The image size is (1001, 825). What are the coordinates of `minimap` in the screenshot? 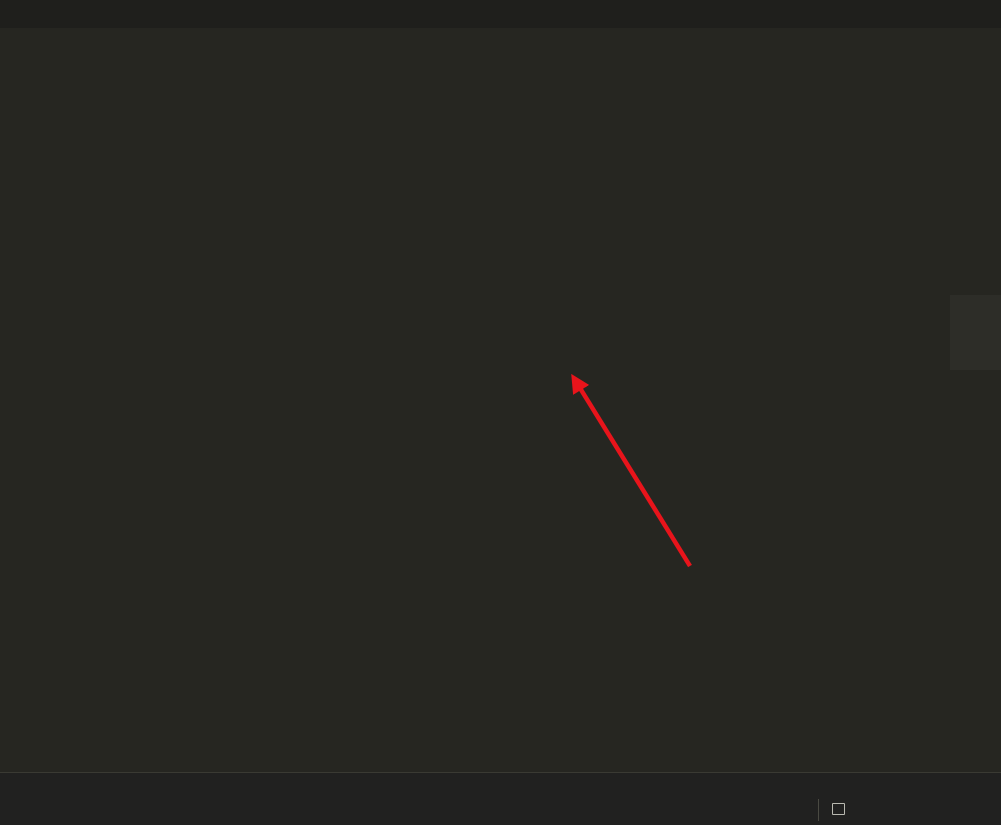 It's located at (975, 411).